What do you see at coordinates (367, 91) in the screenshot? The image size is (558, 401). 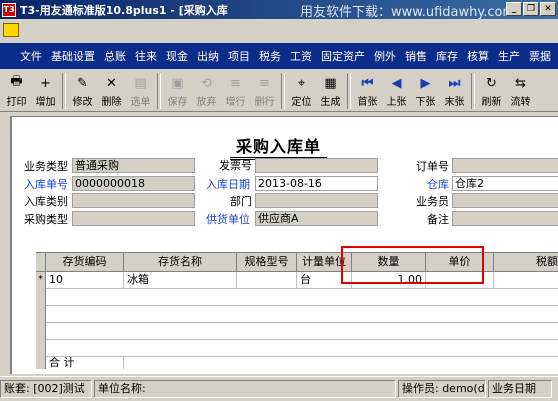 I see `first-button: ⏮ 首张` at bounding box center [367, 91].